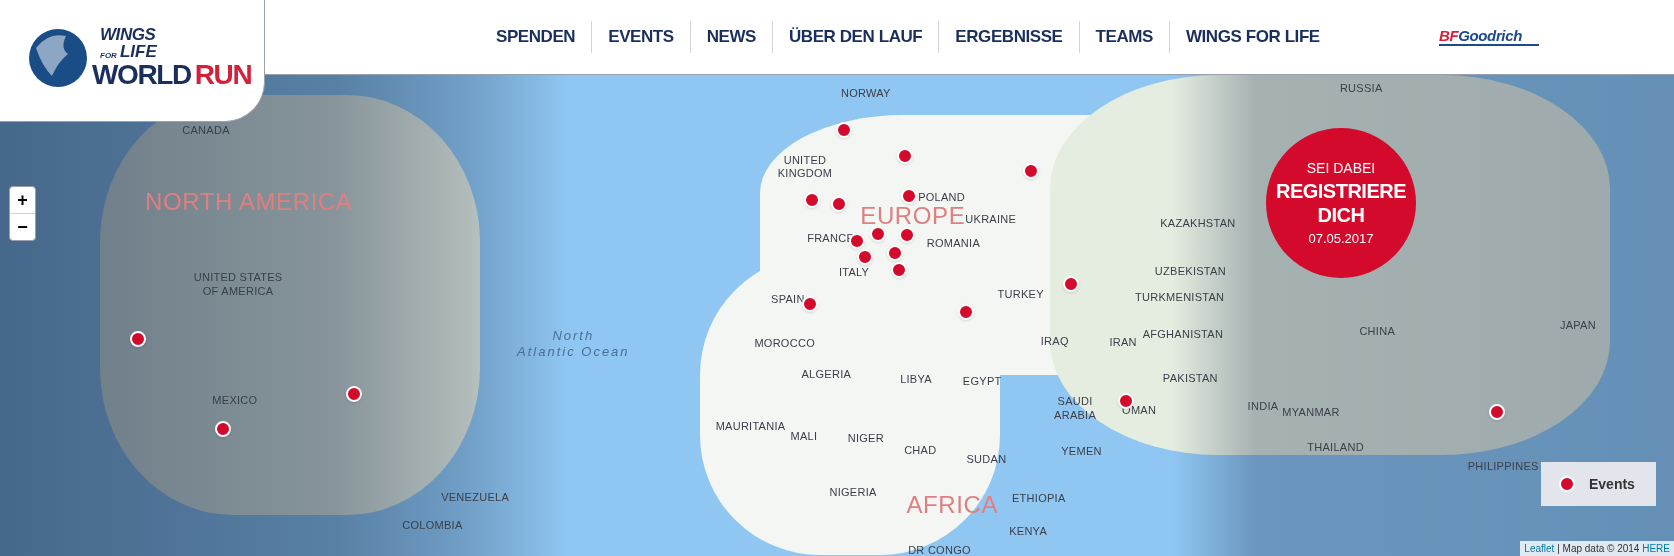  I want to click on country-label: SUDAN, so click(986, 460).